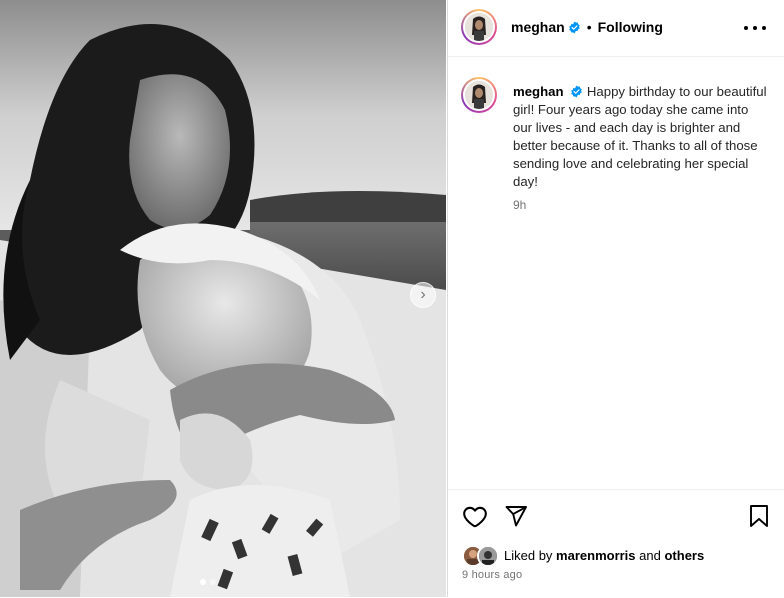  What do you see at coordinates (492, 575) in the screenshot?
I see `post-timestamp: 9 hours ago` at bounding box center [492, 575].